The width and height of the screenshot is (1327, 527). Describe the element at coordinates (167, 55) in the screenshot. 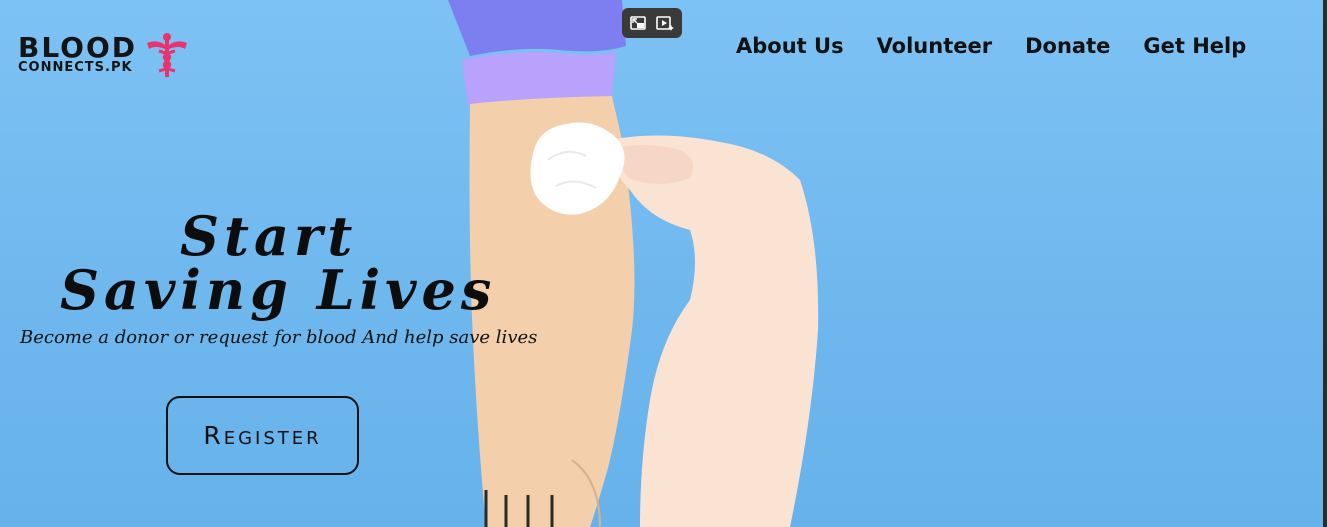

I see `caduceus-icon` at that location.